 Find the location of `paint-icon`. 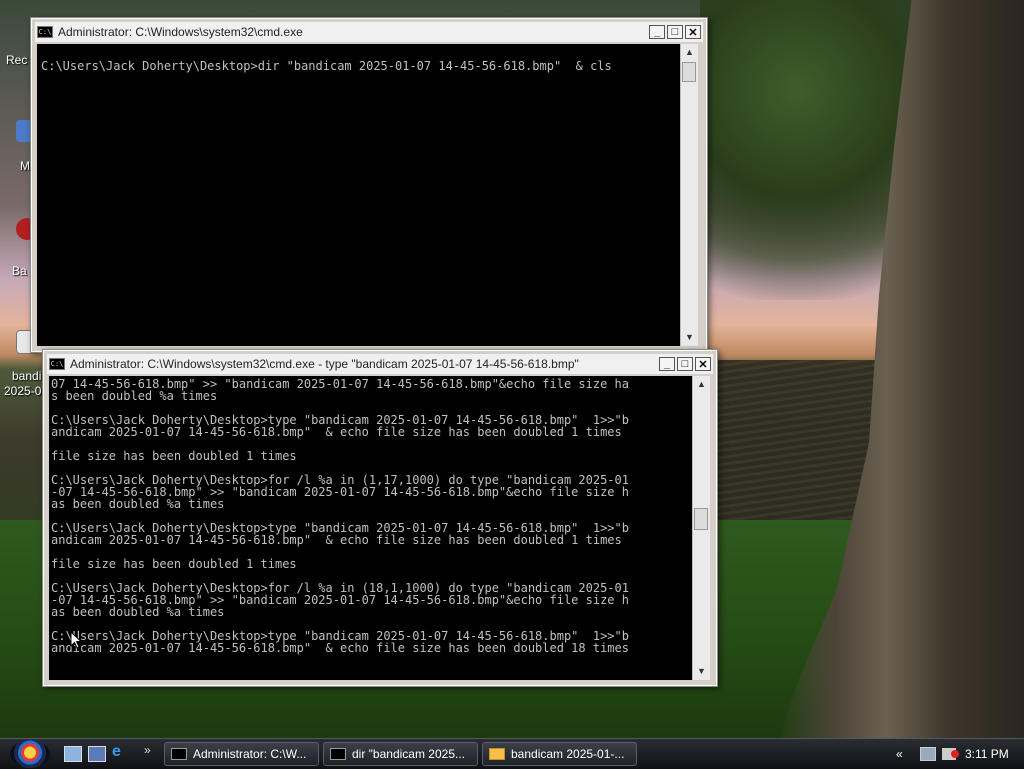

paint-icon is located at coordinates (497, 754).